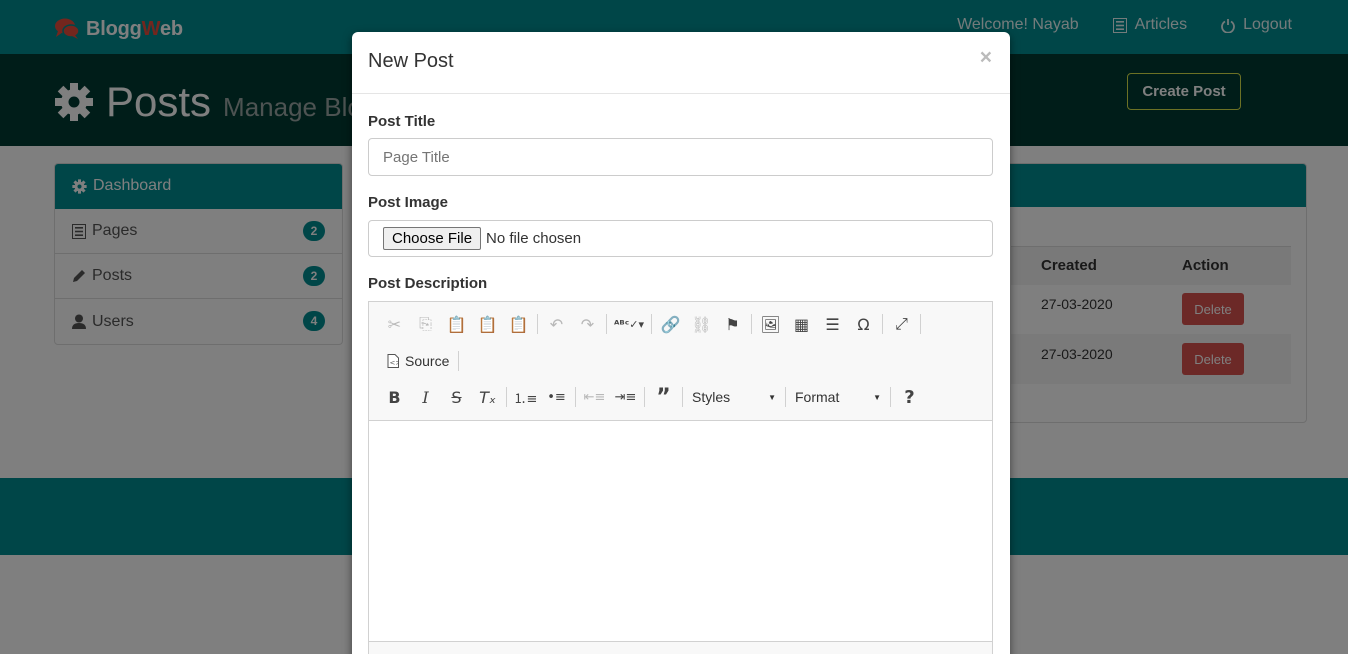  I want to click on file-status: No file chosen, so click(534, 238).